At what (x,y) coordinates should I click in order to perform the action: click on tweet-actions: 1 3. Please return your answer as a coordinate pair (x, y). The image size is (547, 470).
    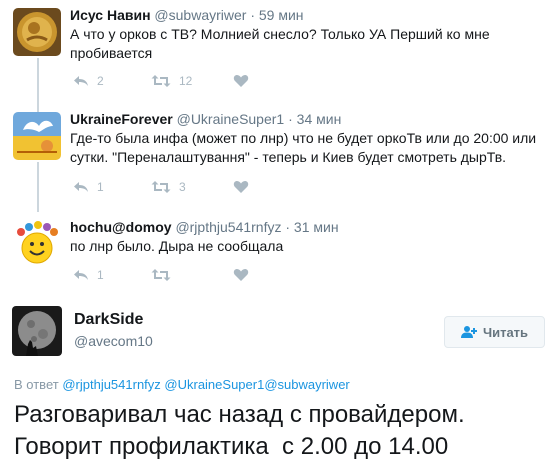
    Looking at the image, I should click on (161, 187).